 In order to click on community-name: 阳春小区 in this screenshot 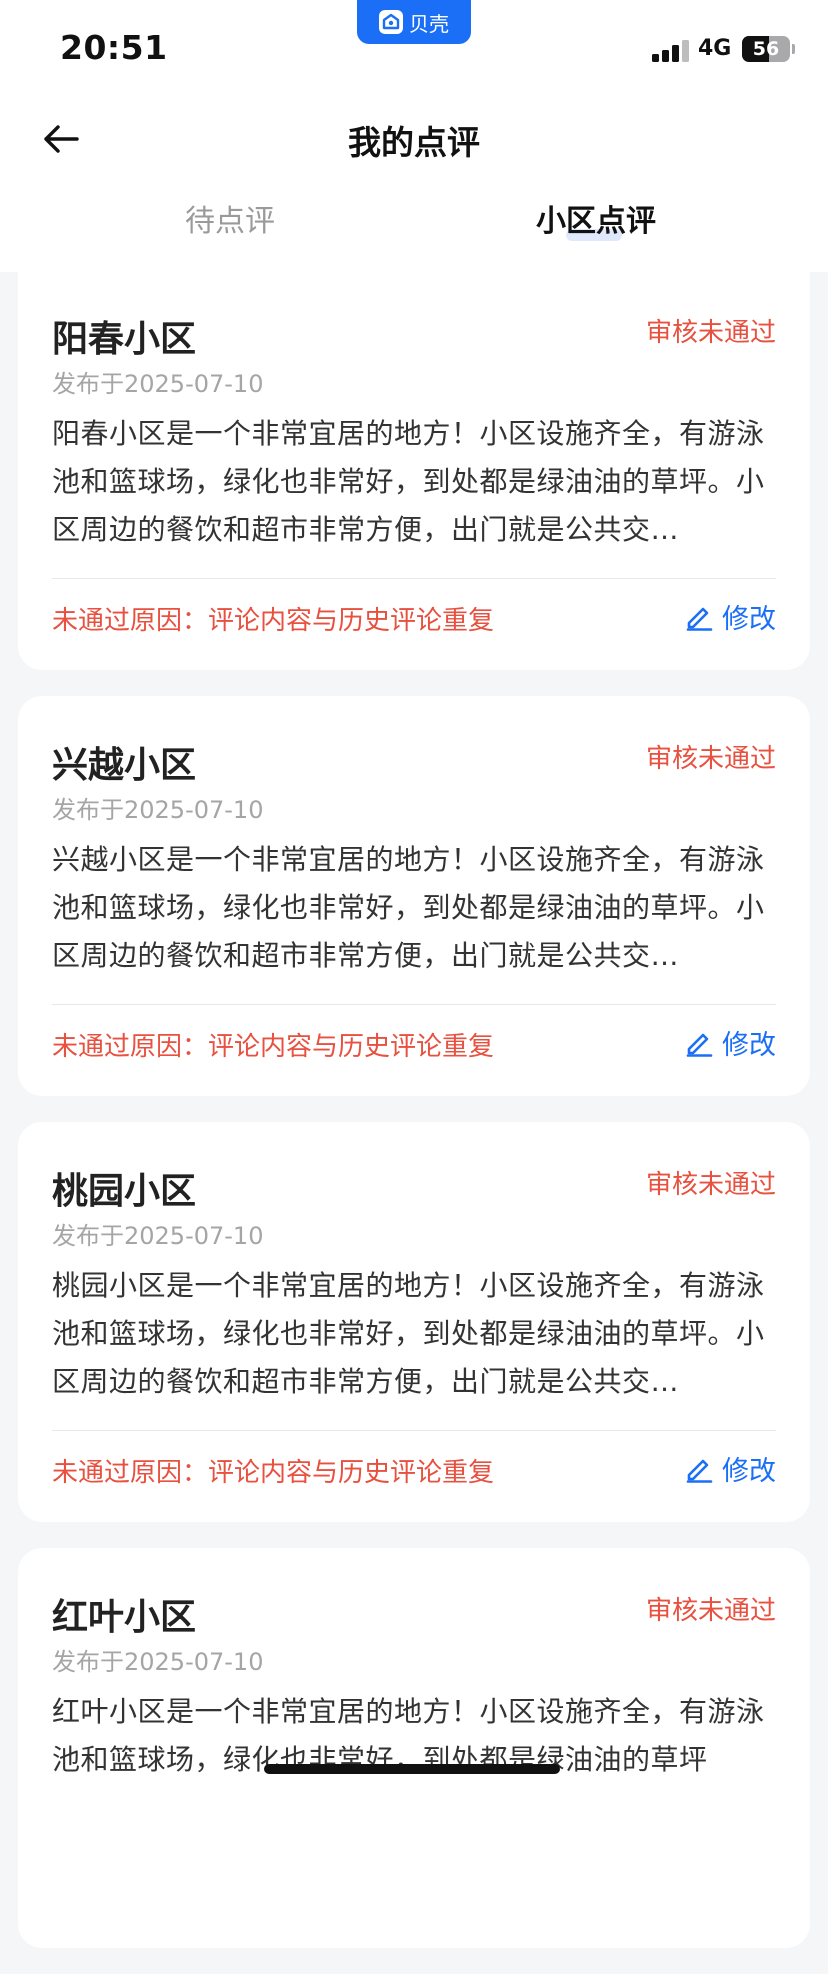, I will do `click(124, 339)`.